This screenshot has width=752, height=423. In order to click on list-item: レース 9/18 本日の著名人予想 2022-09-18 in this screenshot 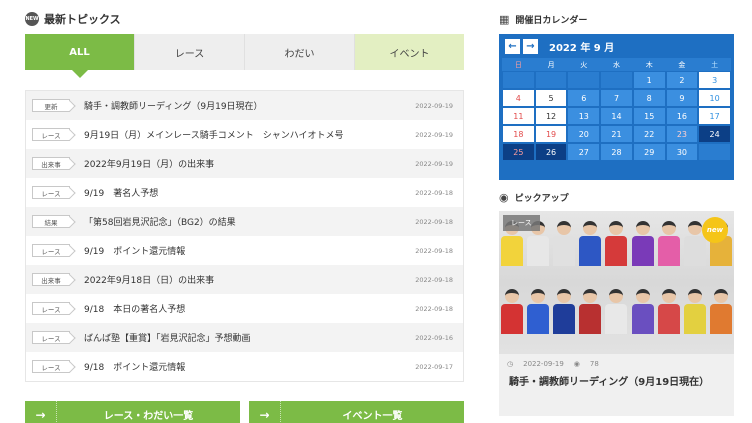, I will do `click(244, 308)`.